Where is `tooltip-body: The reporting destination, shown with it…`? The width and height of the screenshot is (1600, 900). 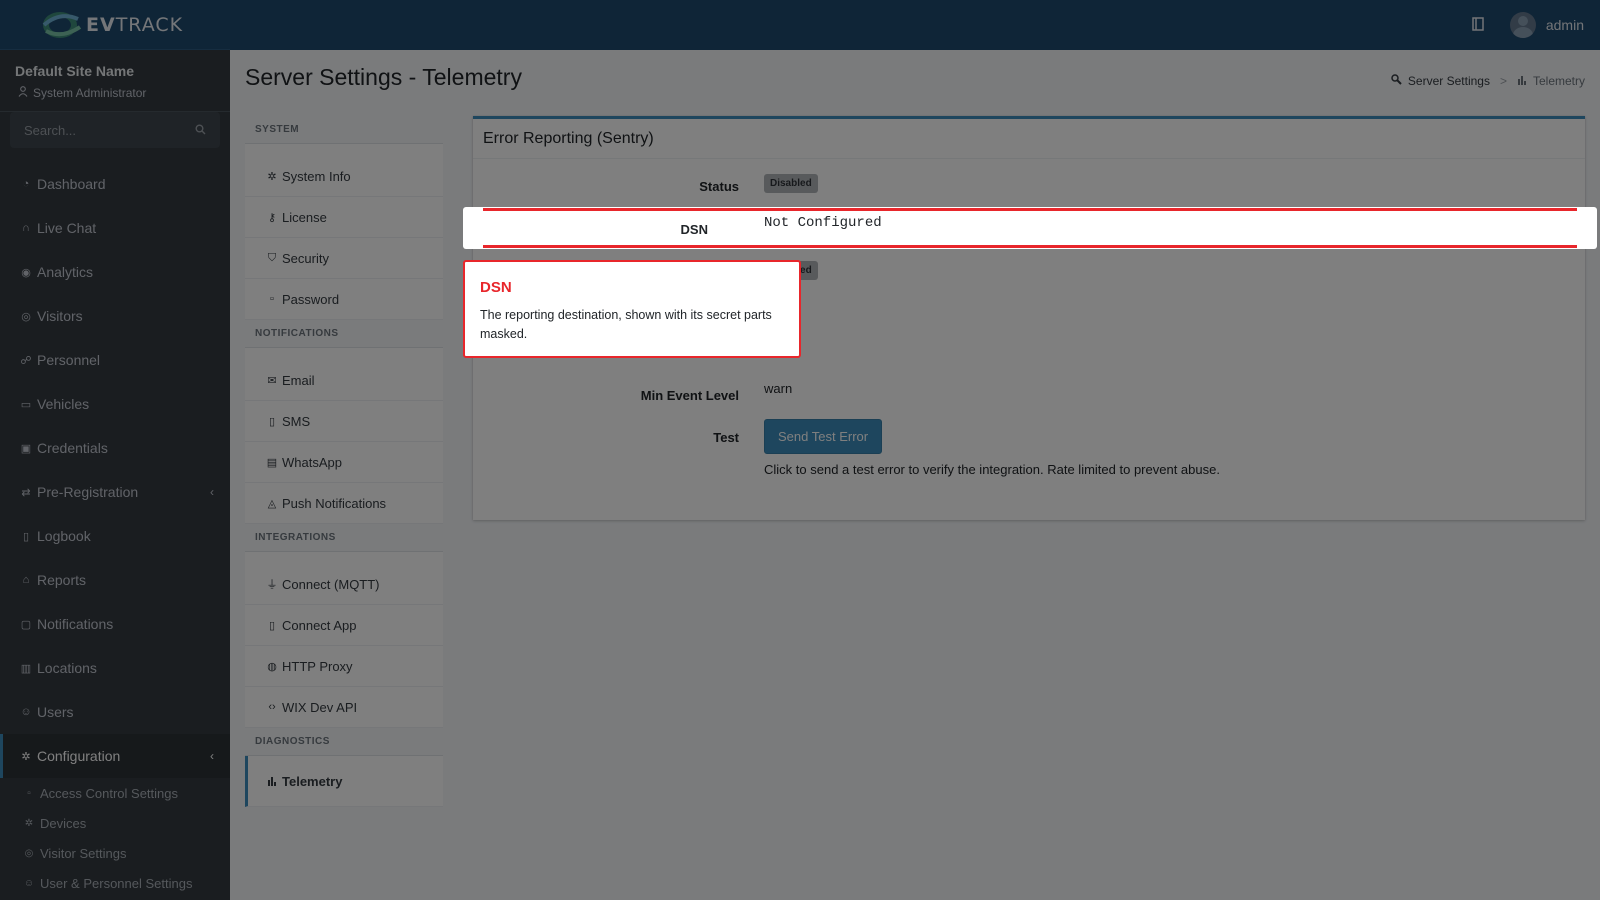 tooltip-body: The reporting destination, shown with it… is located at coordinates (626, 324).